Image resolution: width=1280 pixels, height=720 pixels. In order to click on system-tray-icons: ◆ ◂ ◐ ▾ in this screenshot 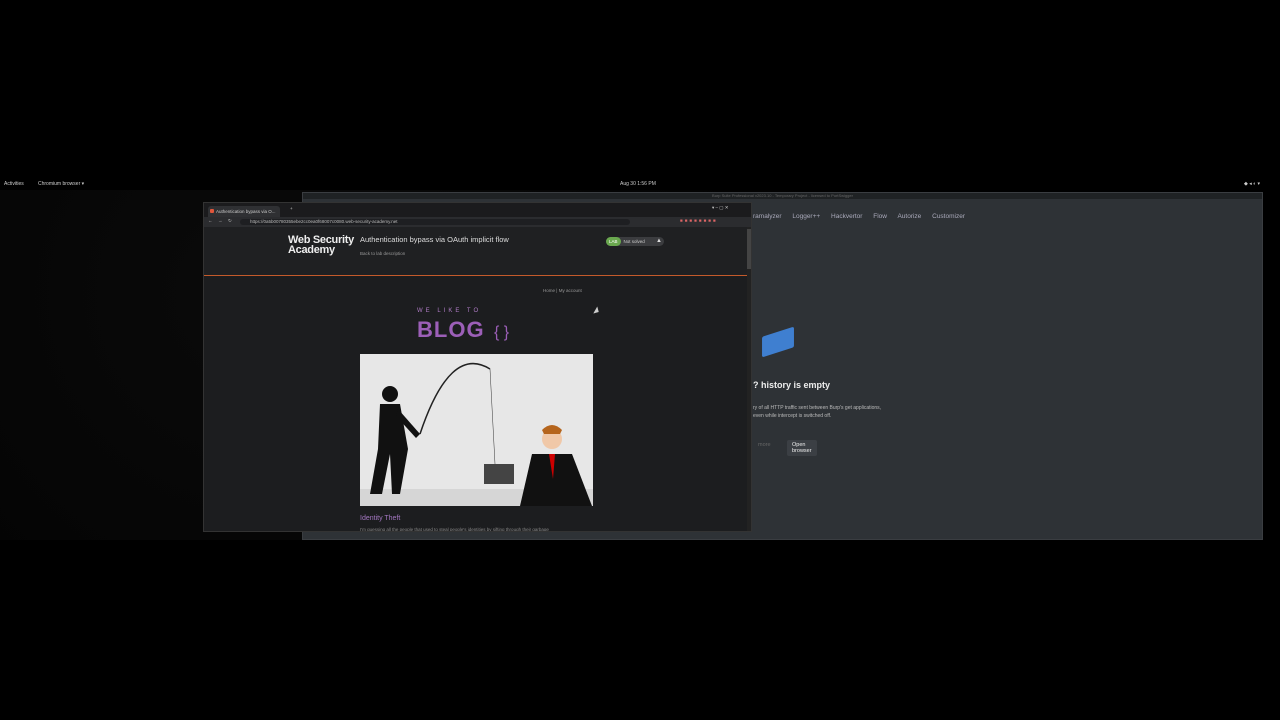, I will do `click(1252, 184)`.